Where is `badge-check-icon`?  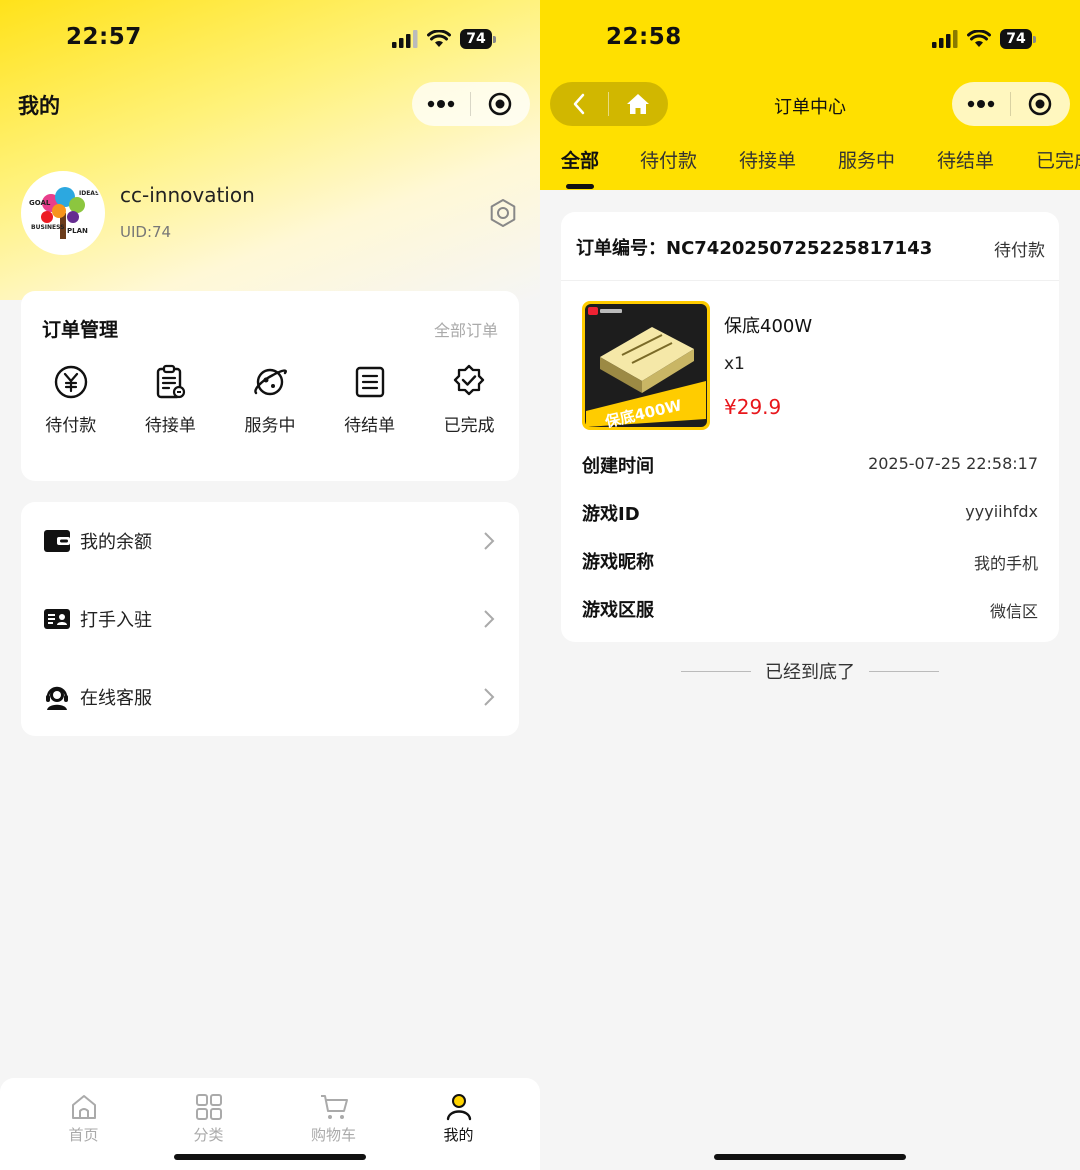 badge-check-icon is located at coordinates (469, 380).